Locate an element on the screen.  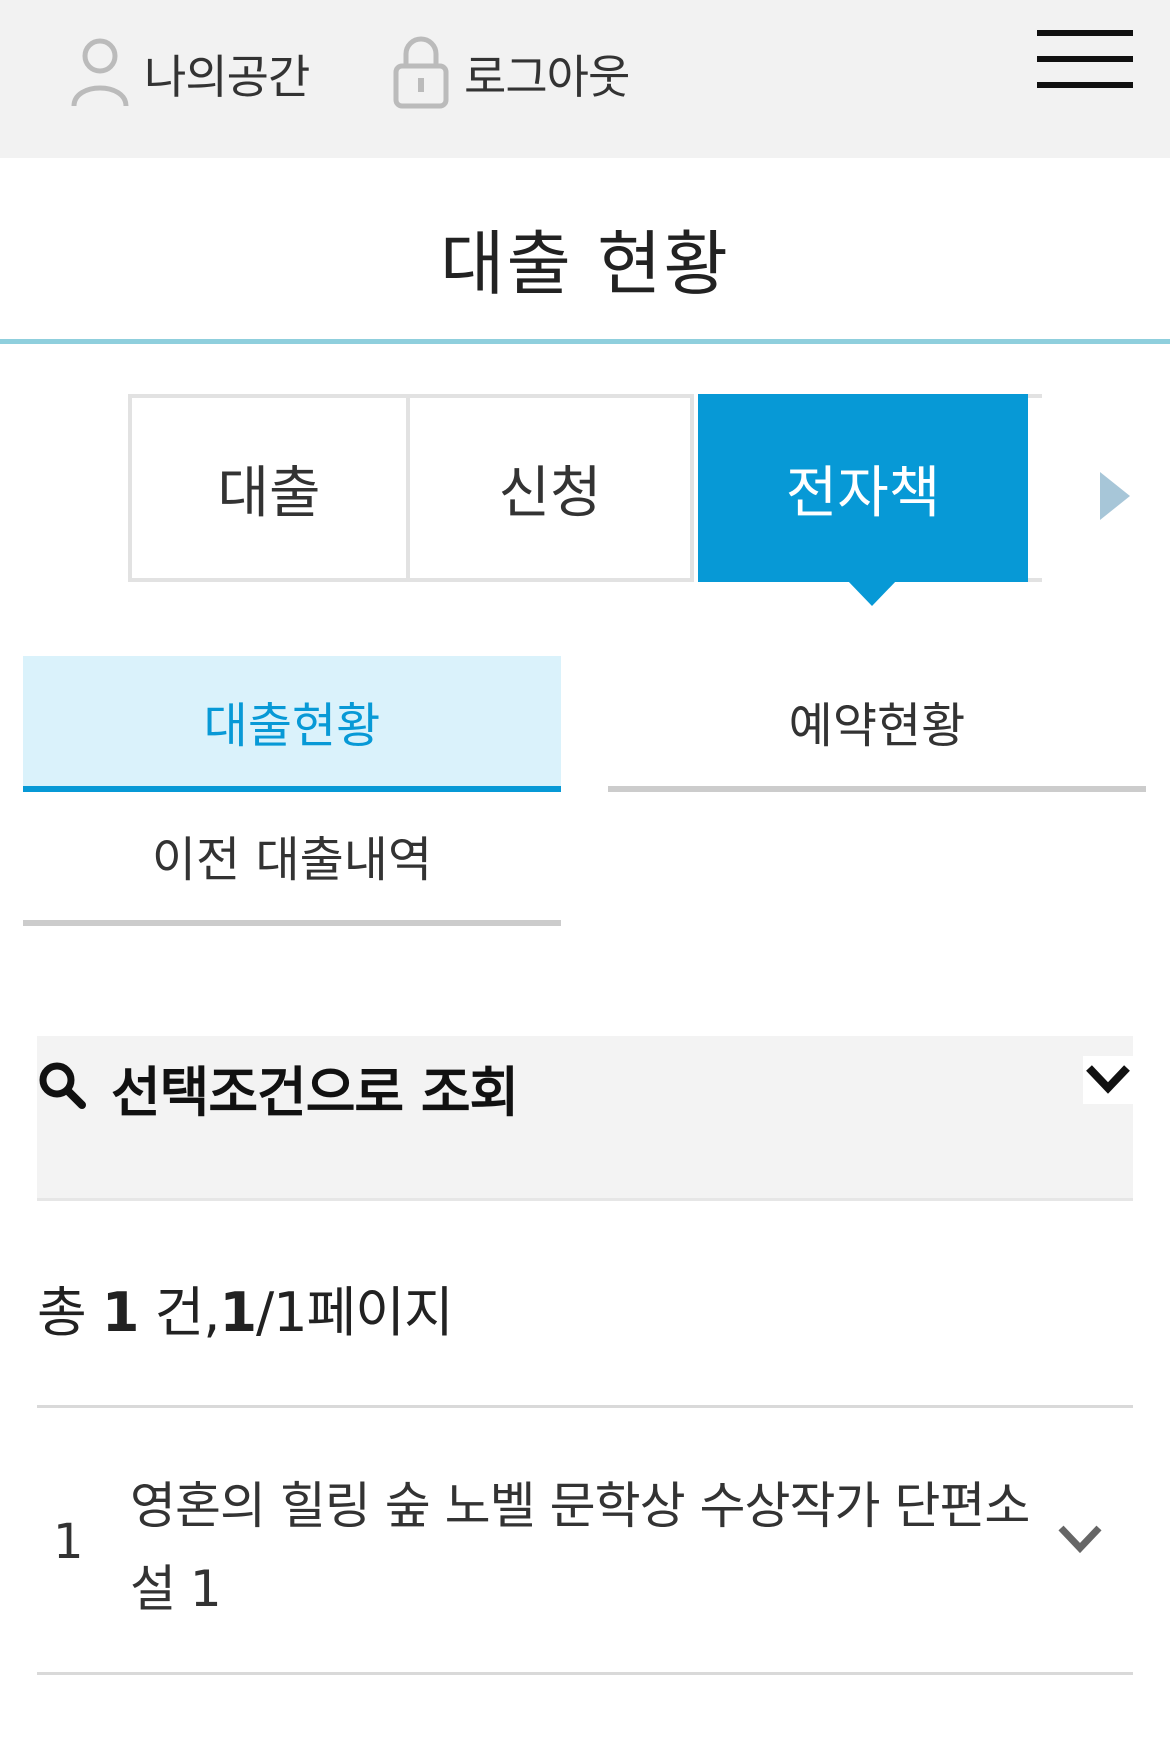
list-item-title: 영혼의 힐링 숲 노벨 문학상 수상작가 단편소설 1 is located at coordinates (580, 1547).